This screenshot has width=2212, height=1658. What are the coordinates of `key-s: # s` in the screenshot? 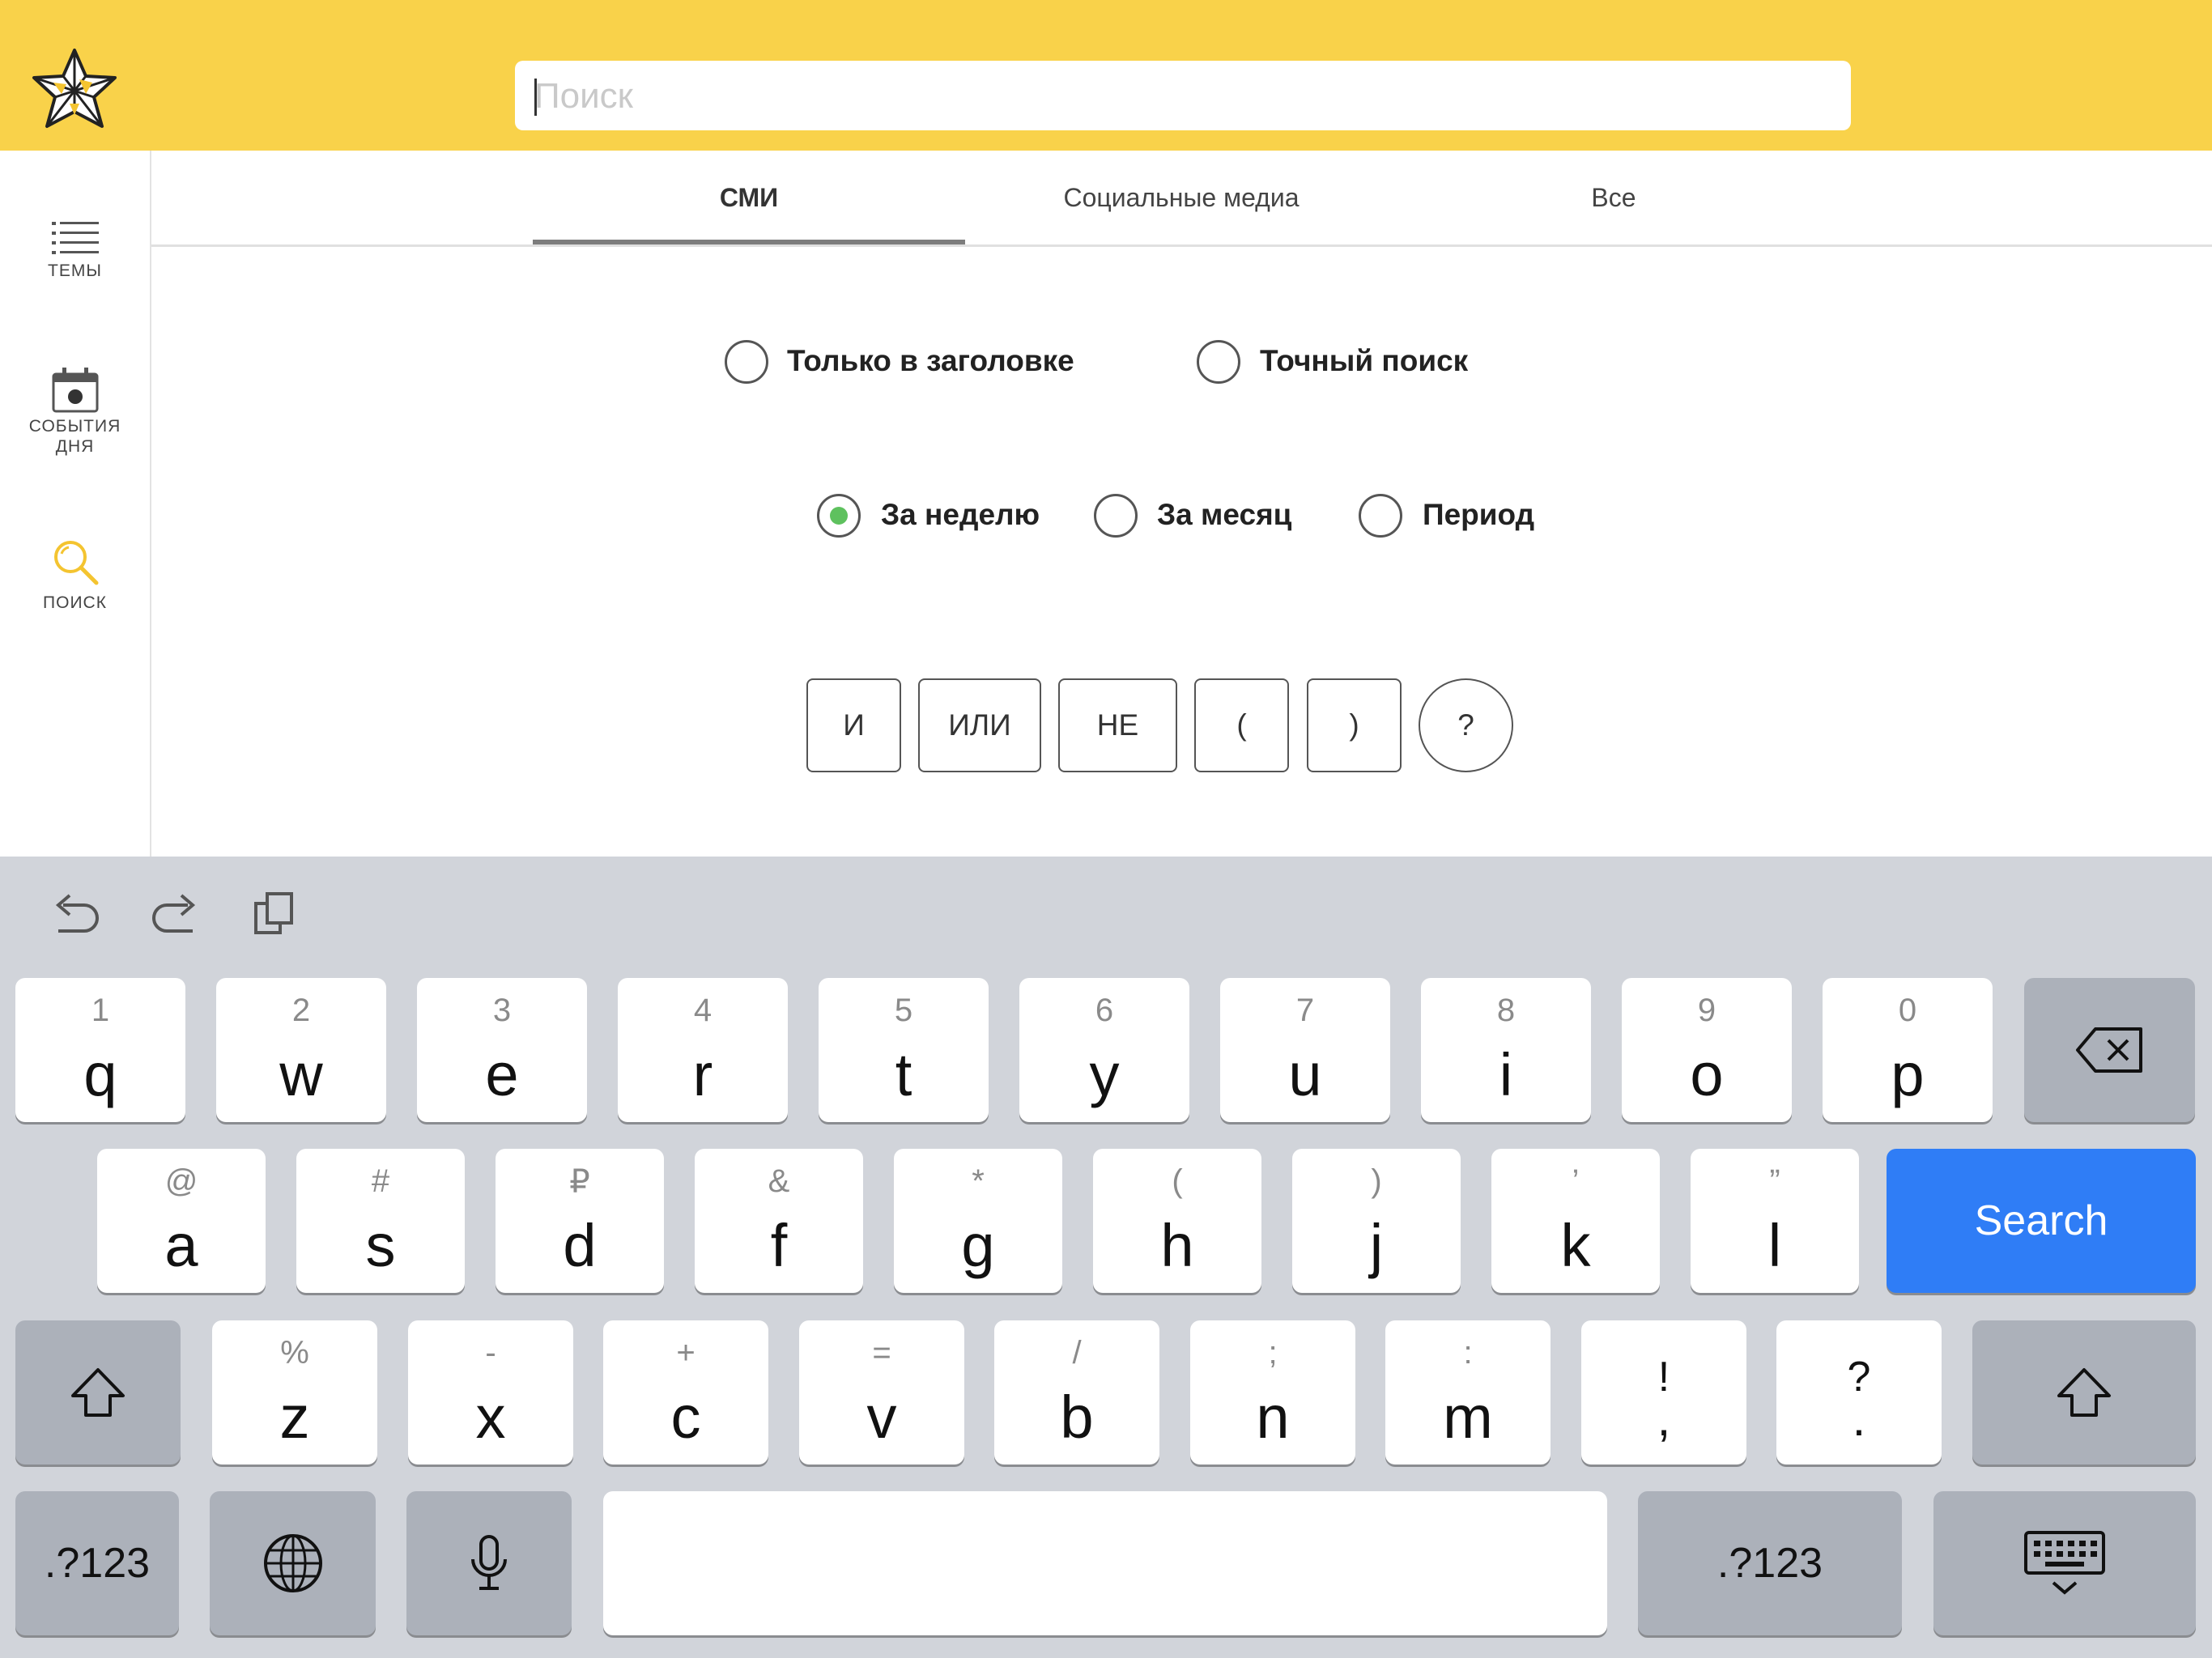 It's located at (381, 1221).